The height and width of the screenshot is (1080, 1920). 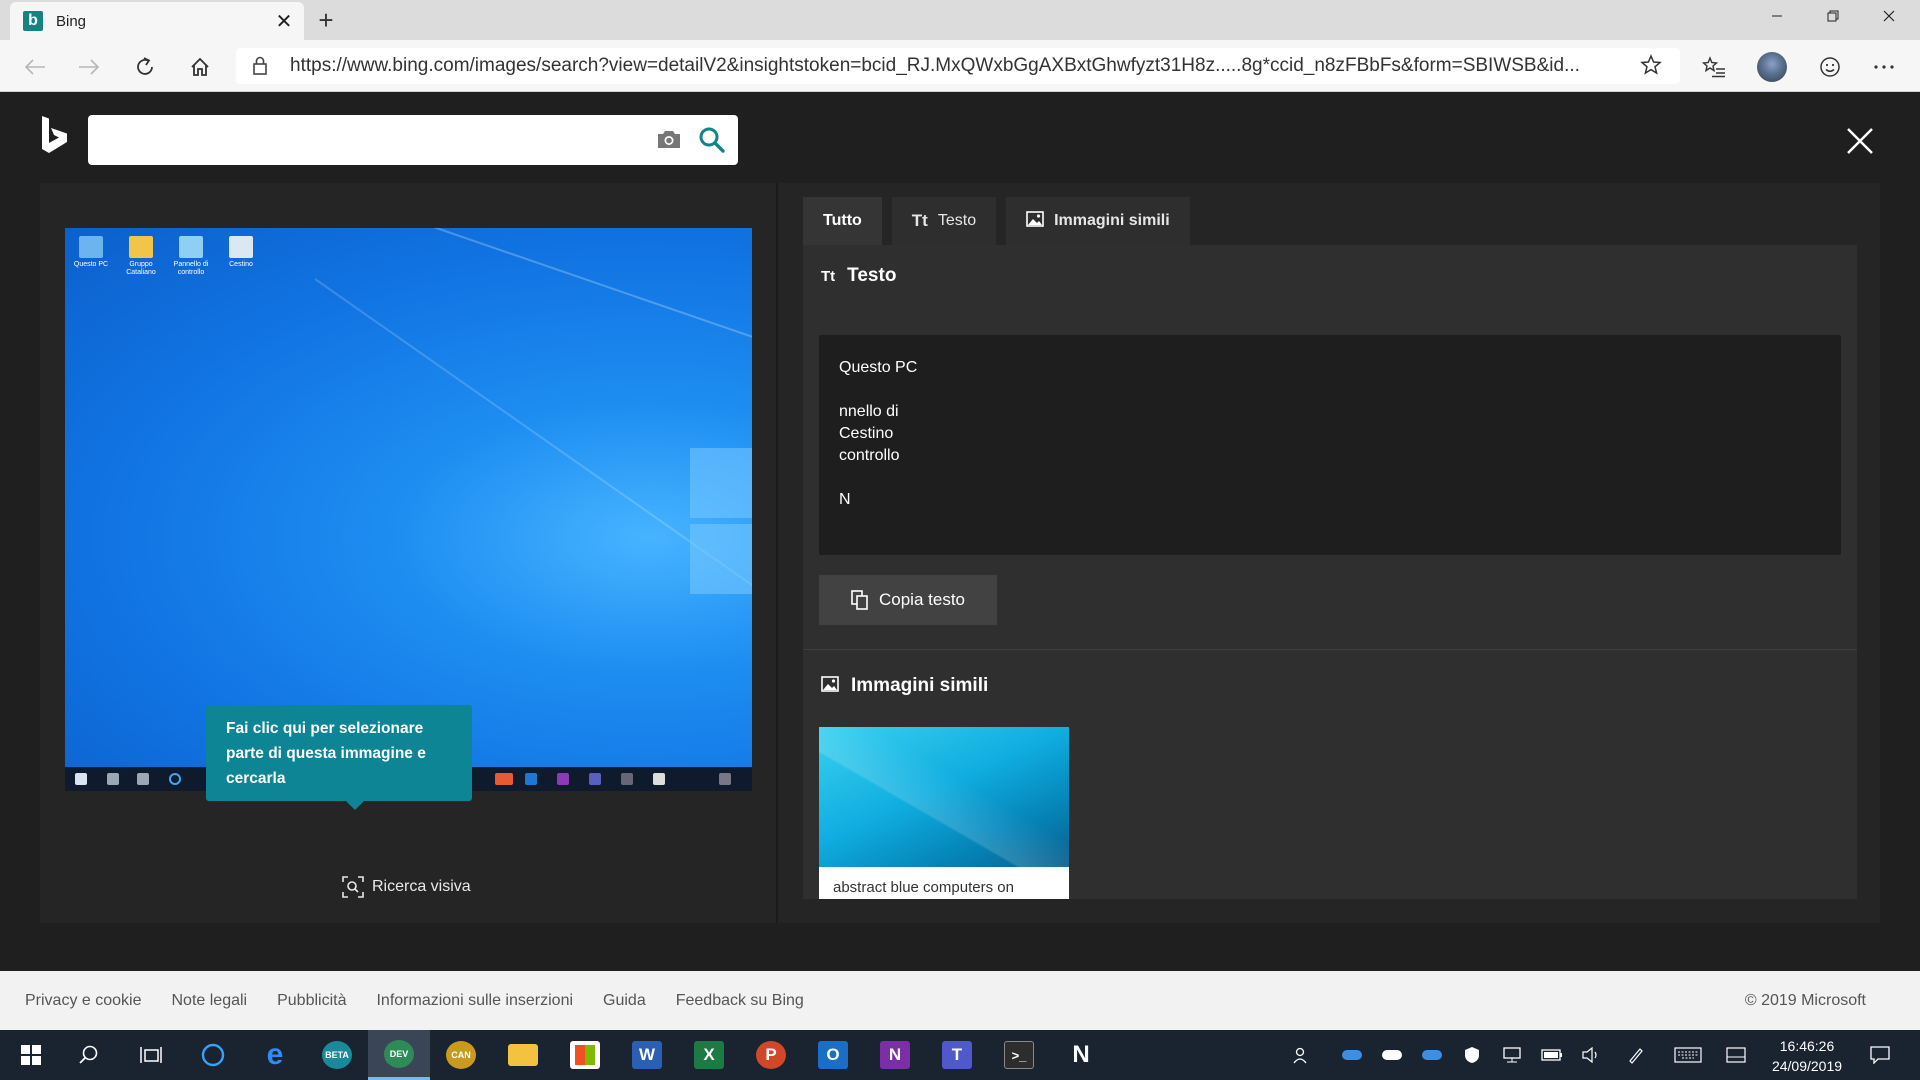 What do you see at coordinates (1330, 649) in the screenshot?
I see `section-divider` at bounding box center [1330, 649].